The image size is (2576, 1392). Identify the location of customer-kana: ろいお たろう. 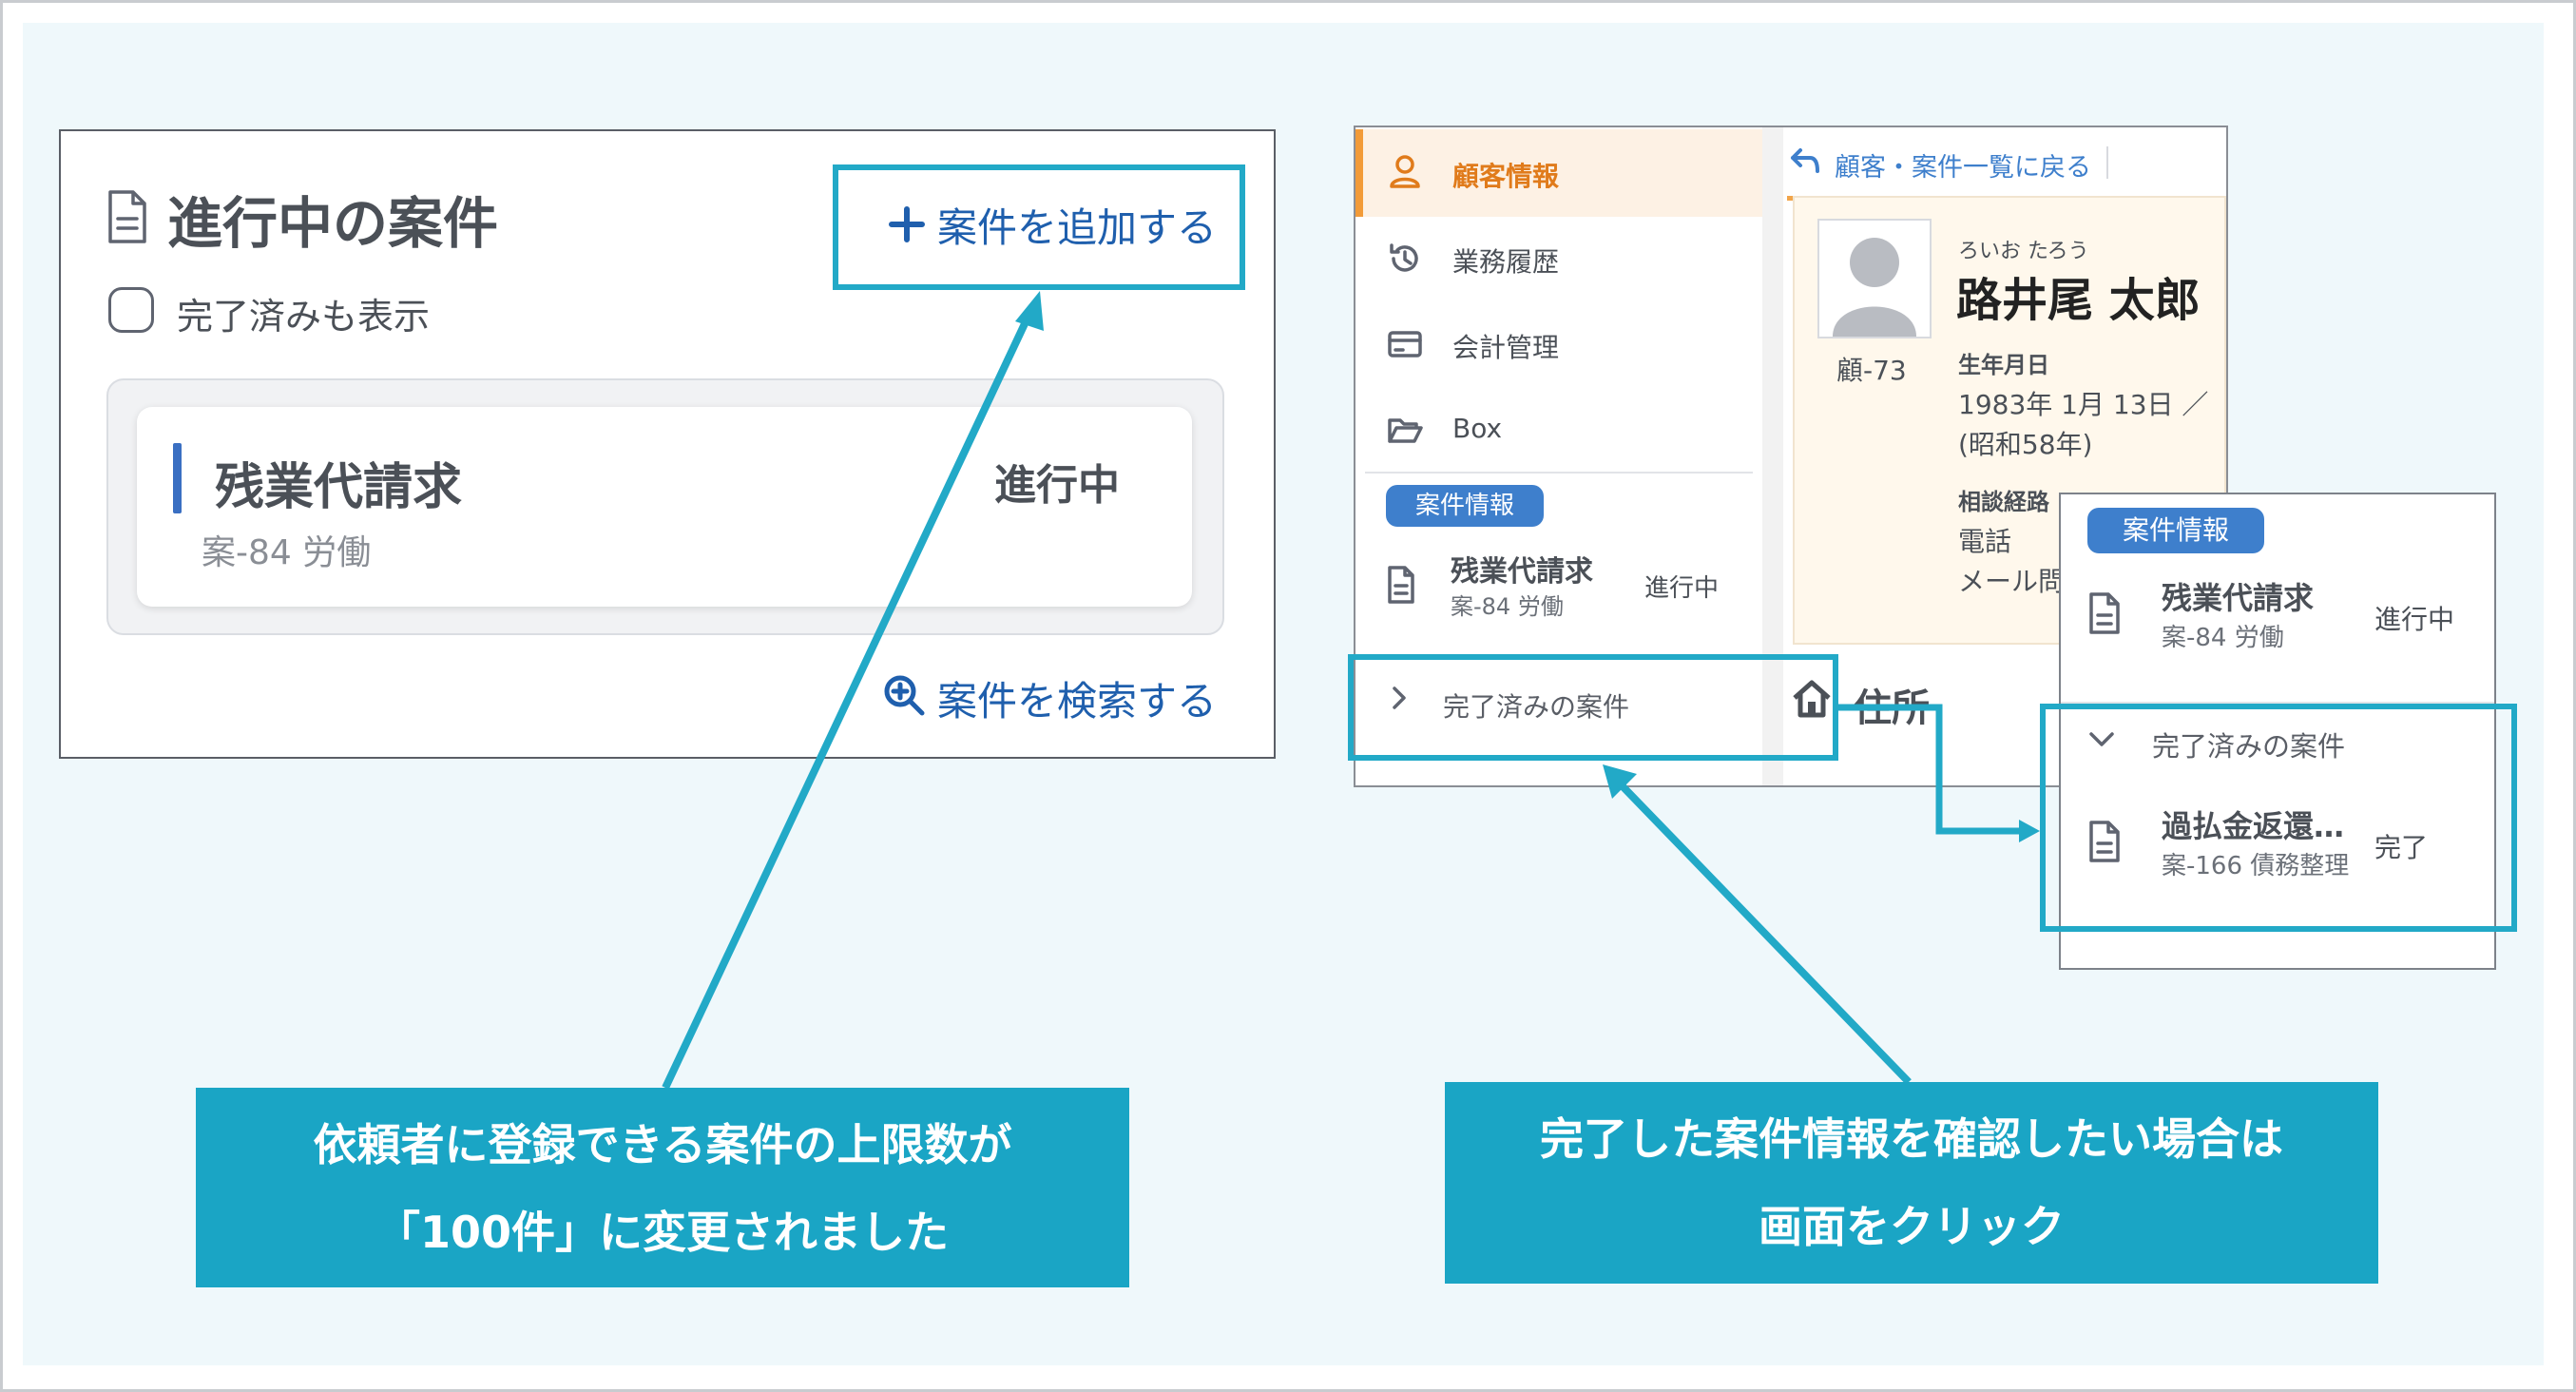
(2024, 251).